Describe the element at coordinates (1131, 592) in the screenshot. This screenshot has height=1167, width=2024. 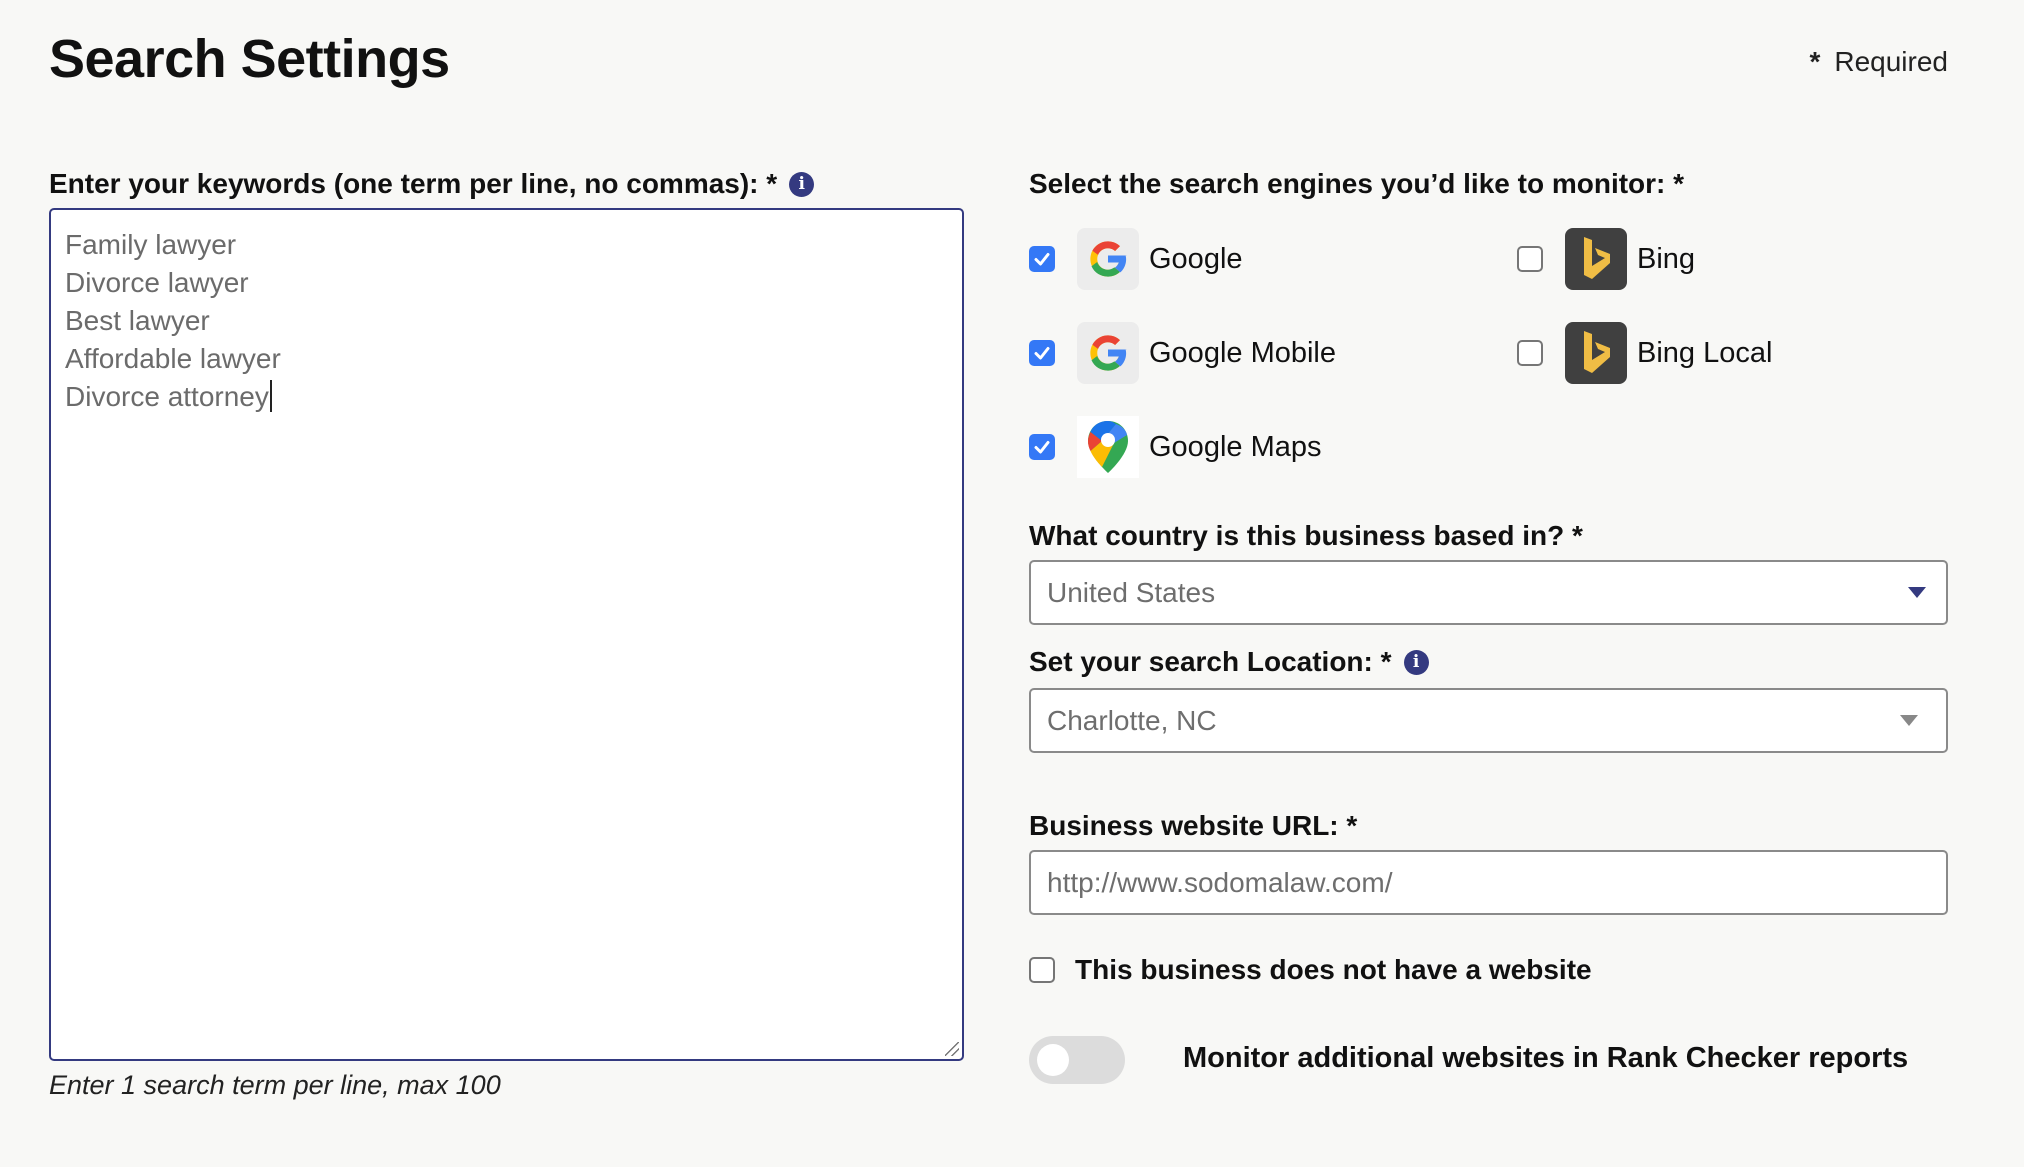
I see `country-value: United States` at that location.